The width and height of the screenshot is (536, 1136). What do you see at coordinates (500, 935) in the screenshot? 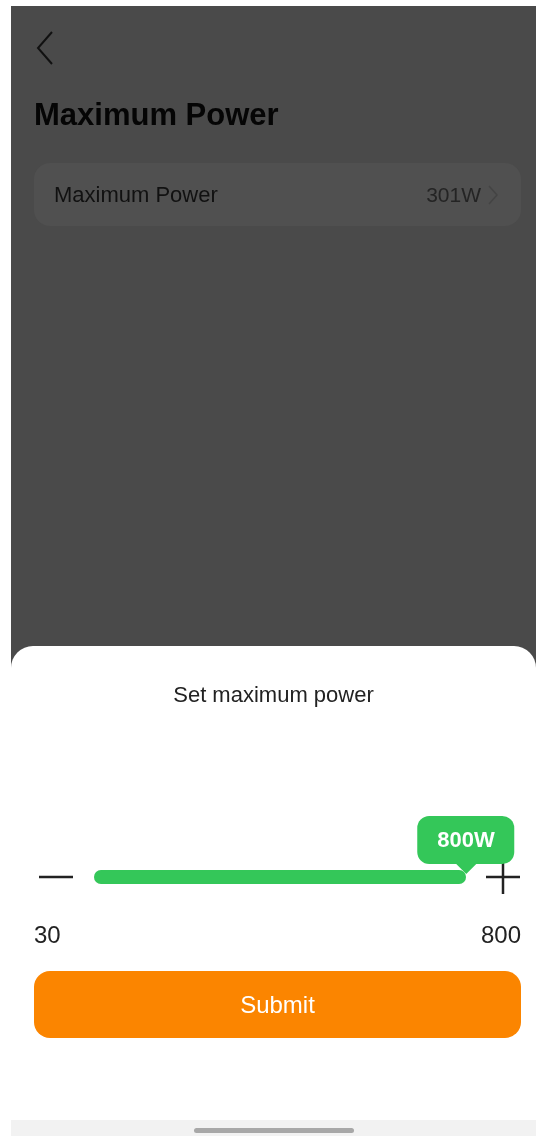
I see `max-label: 800` at bounding box center [500, 935].